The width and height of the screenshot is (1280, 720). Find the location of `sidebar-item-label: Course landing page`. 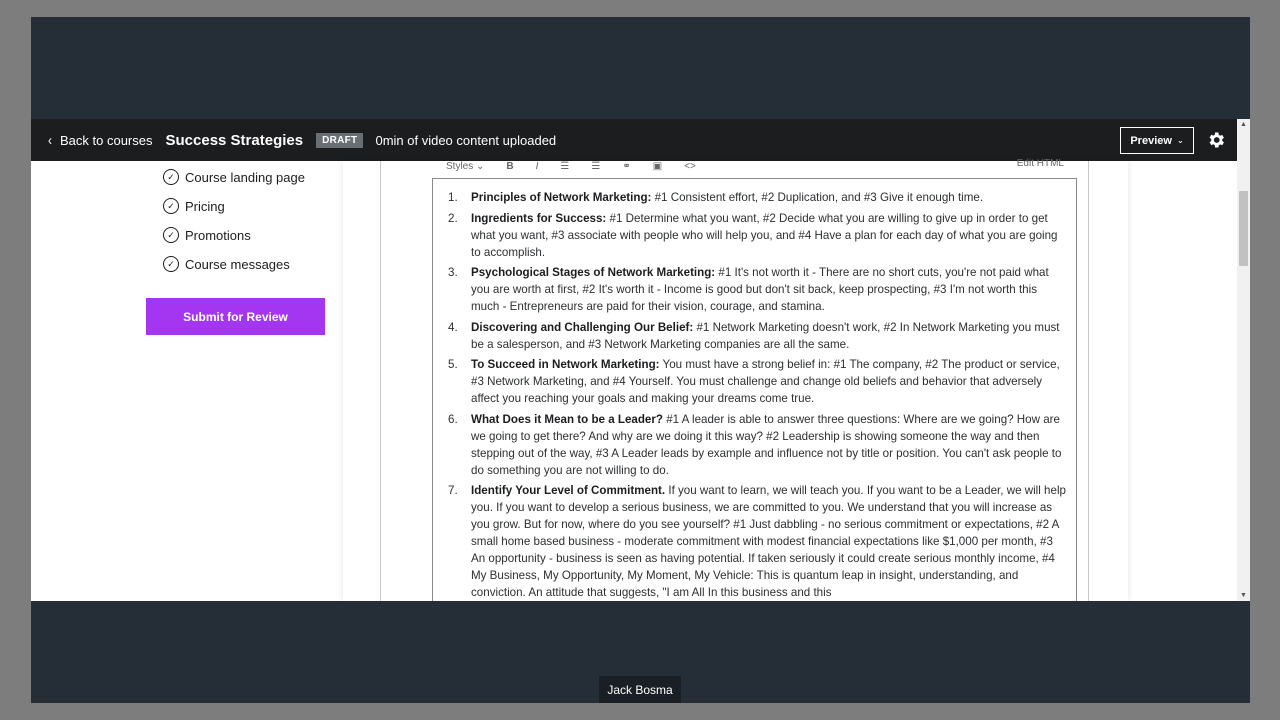

sidebar-item-label: Course landing page is located at coordinates (245, 177).